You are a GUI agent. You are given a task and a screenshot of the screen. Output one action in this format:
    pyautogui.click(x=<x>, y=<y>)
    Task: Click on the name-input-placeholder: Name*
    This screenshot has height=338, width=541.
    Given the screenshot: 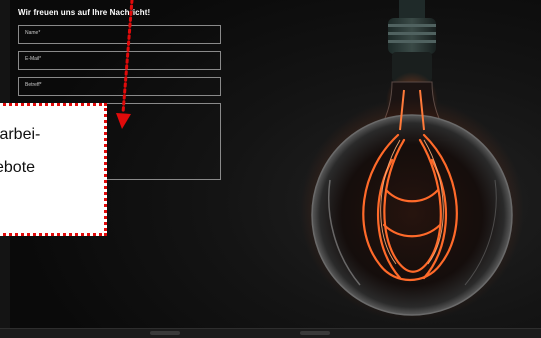 What is the action you would take?
    pyautogui.click(x=33, y=33)
    